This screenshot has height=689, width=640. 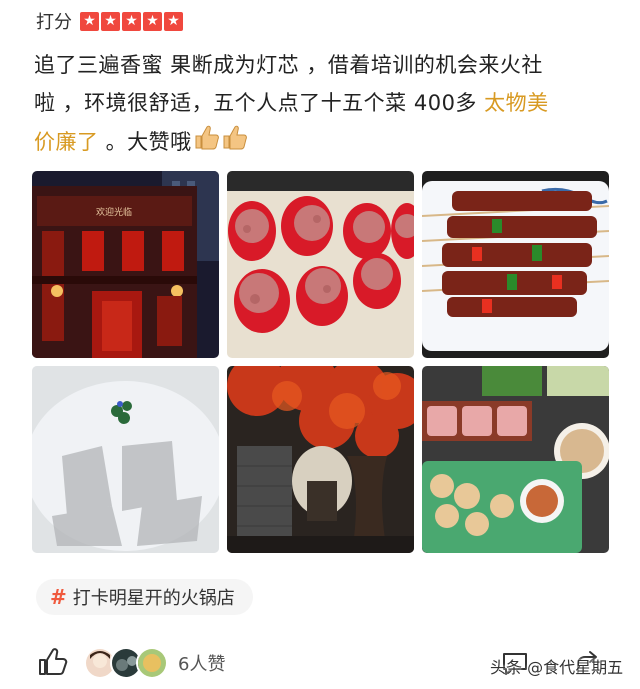 I want to click on topic-tag-label: 打卡明星开的火锅店, so click(x=153, y=598).